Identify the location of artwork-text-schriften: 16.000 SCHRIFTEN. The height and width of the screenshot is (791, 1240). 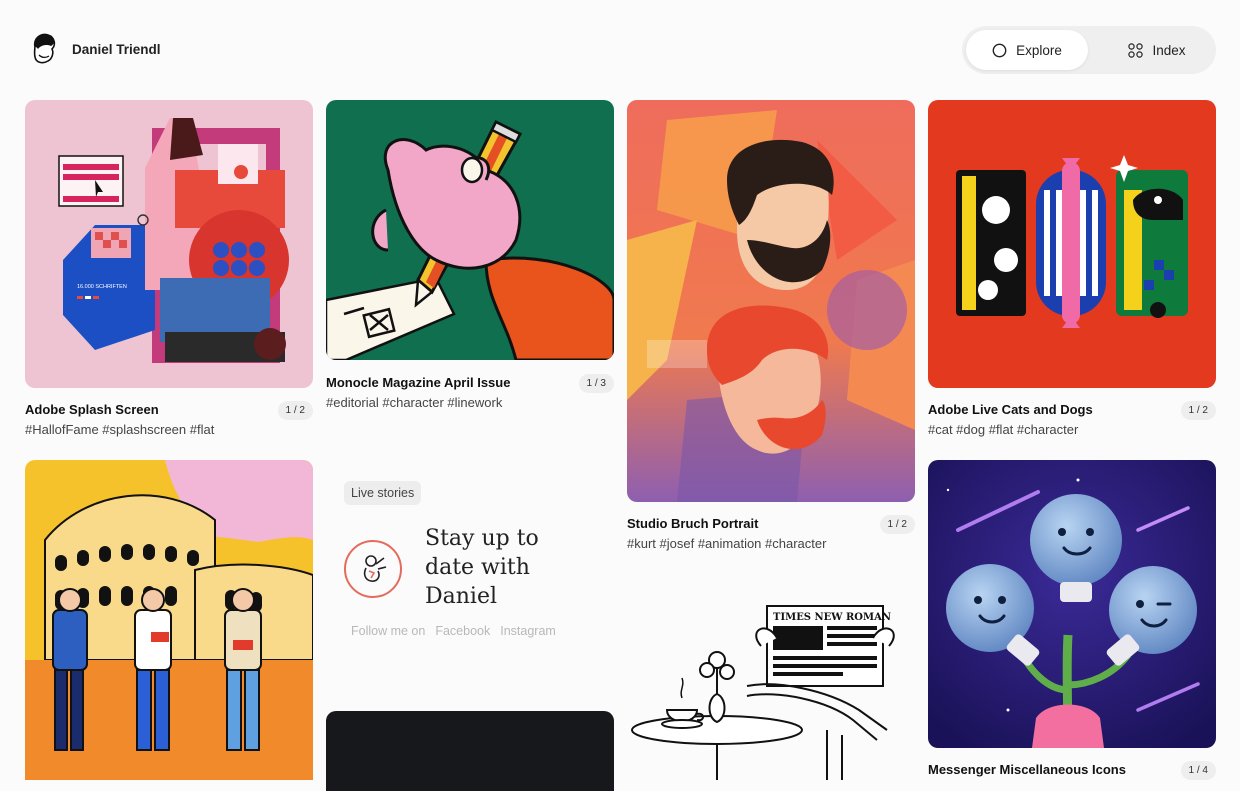
(102, 287).